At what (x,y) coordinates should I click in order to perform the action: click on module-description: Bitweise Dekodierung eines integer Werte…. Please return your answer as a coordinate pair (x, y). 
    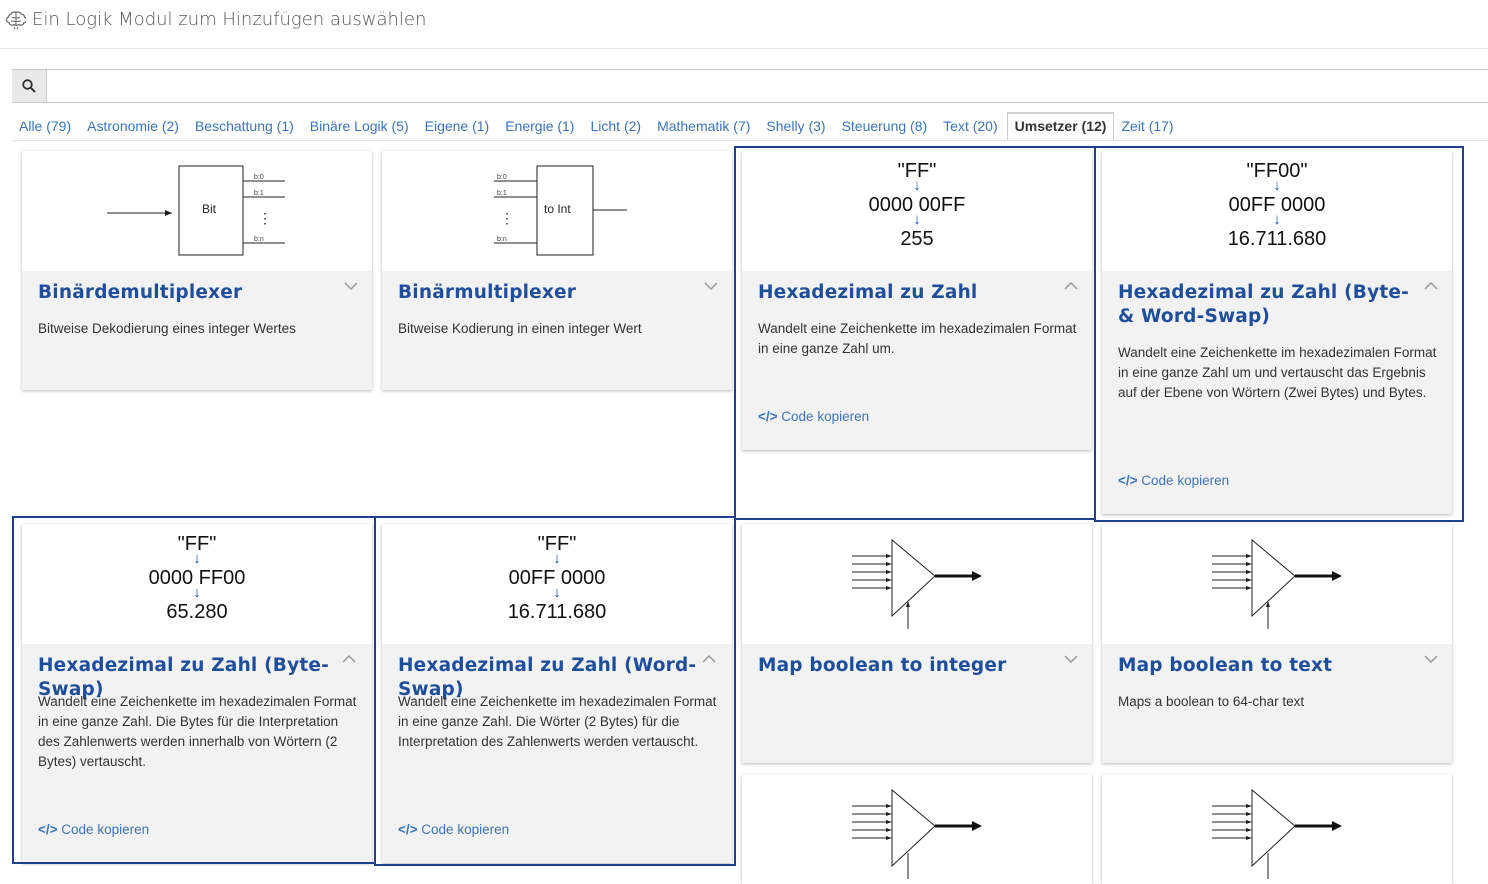
    Looking at the image, I should click on (167, 328).